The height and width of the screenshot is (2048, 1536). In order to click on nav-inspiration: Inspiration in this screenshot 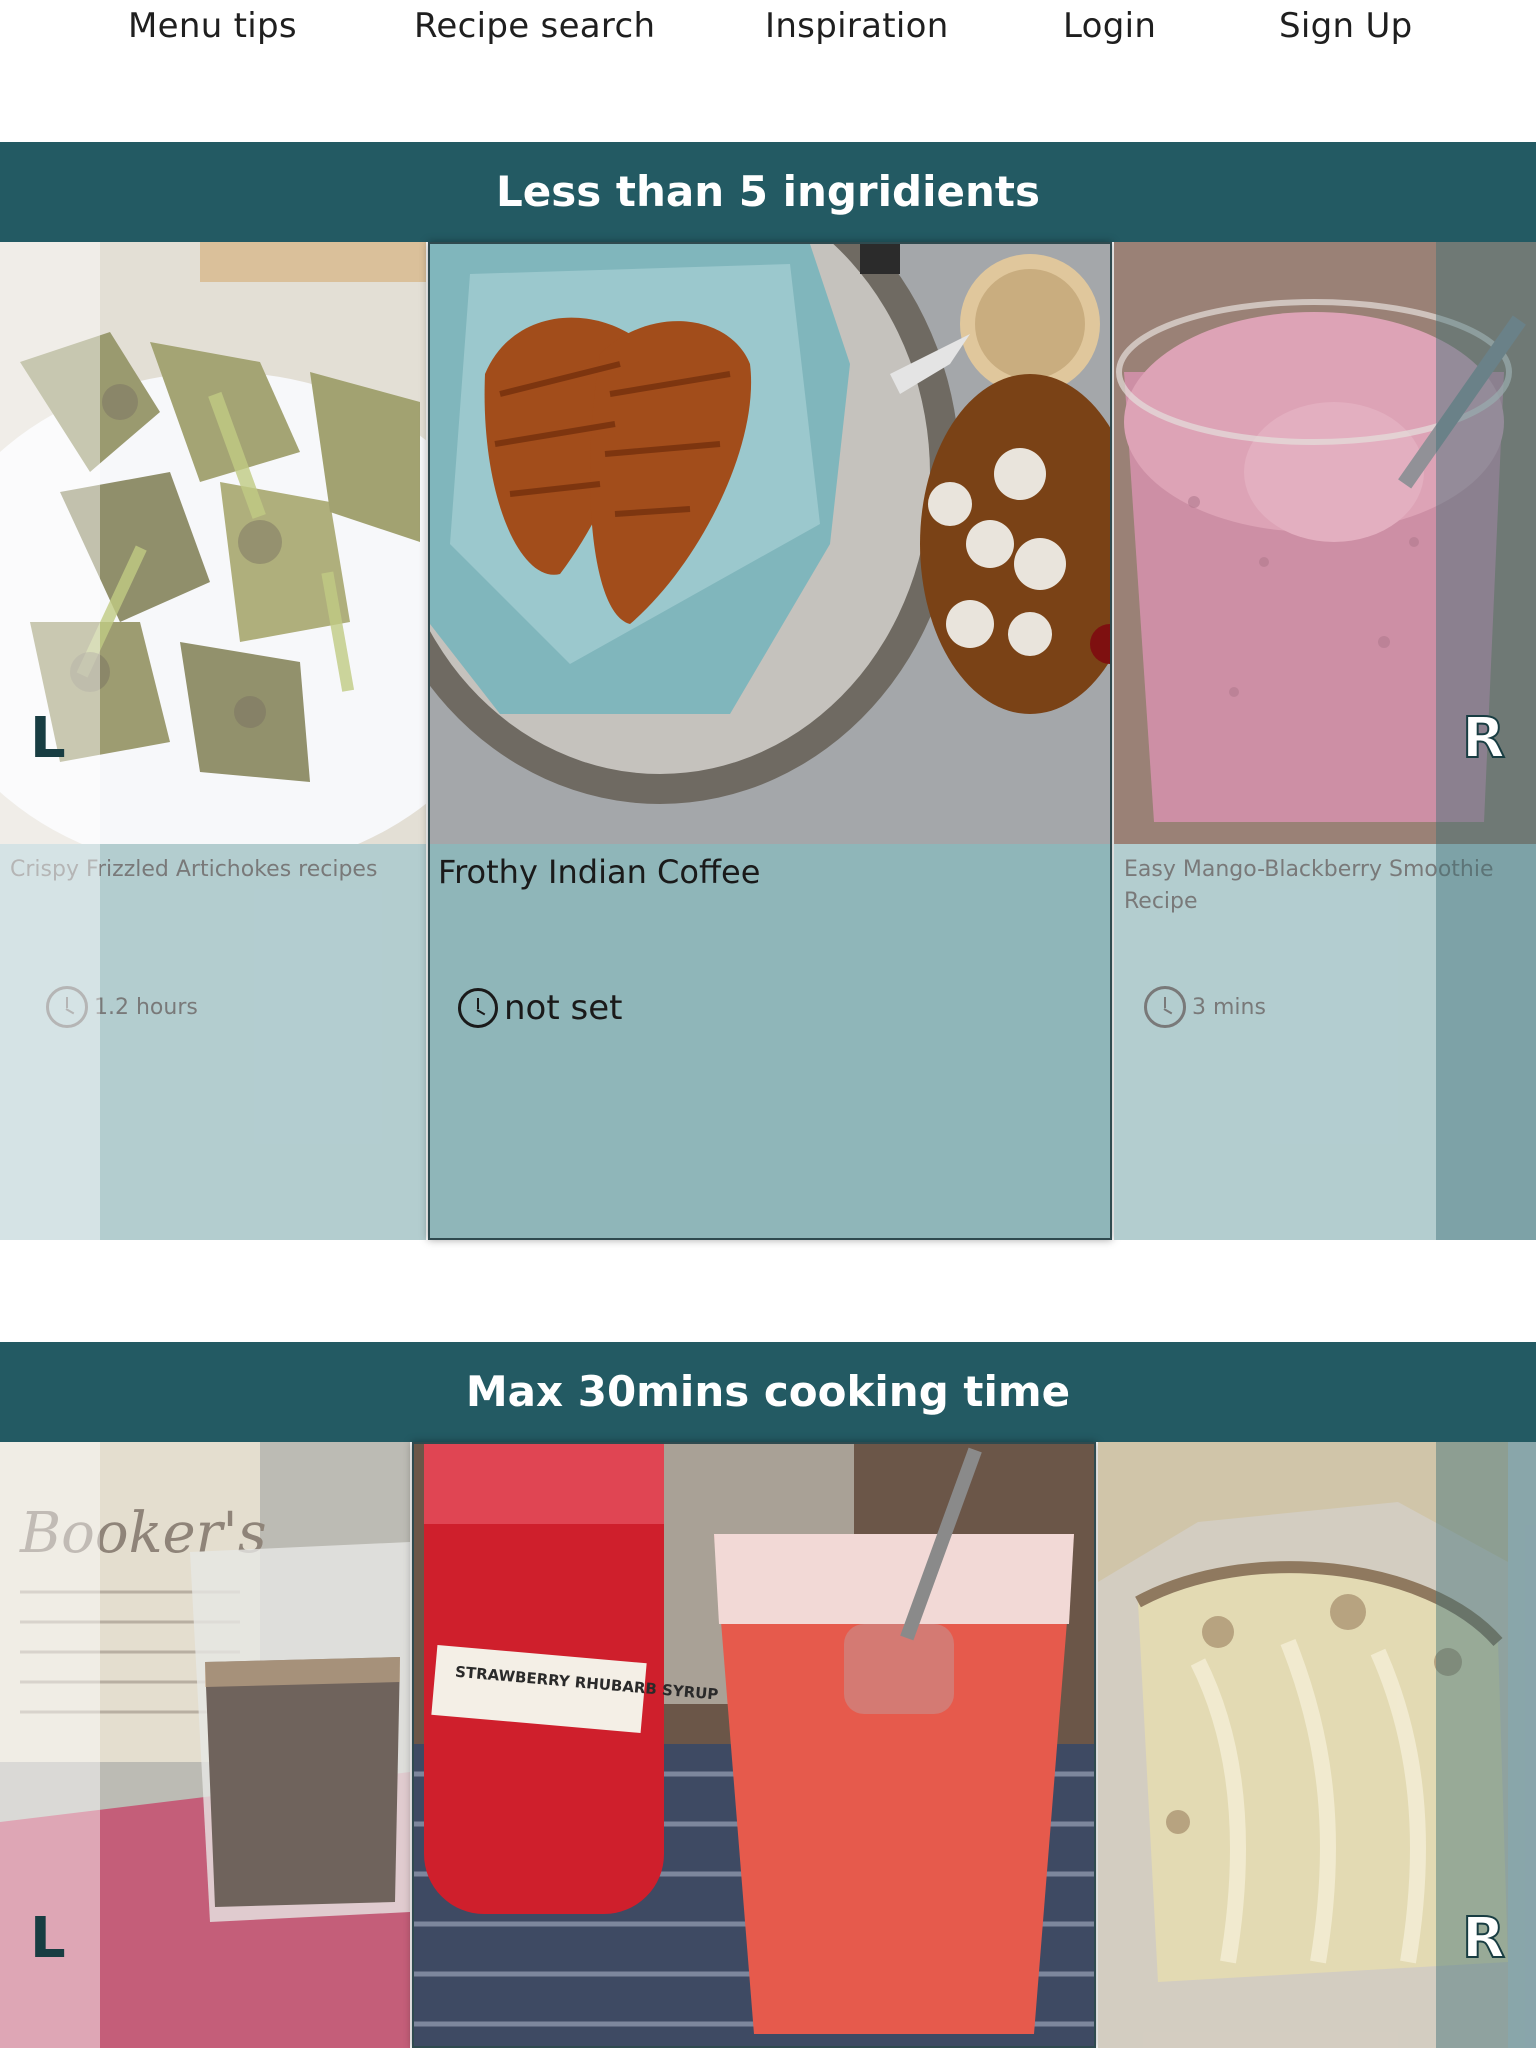, I will do `click(857, 26)`.